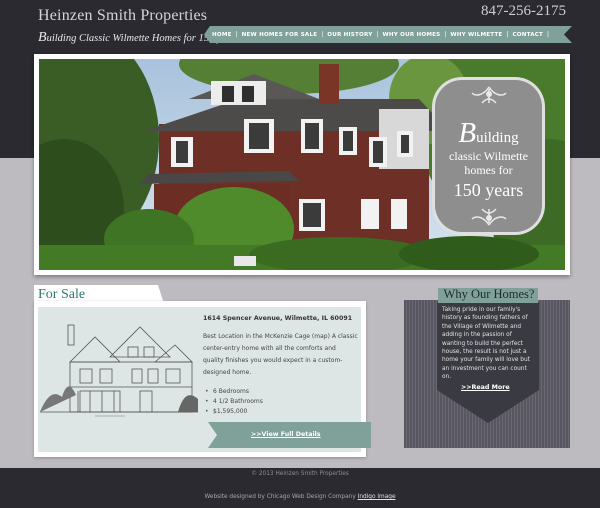  Describe the element at coordinates (119, 367) in the screenshot. I see `house-sketch-icon` at that location.